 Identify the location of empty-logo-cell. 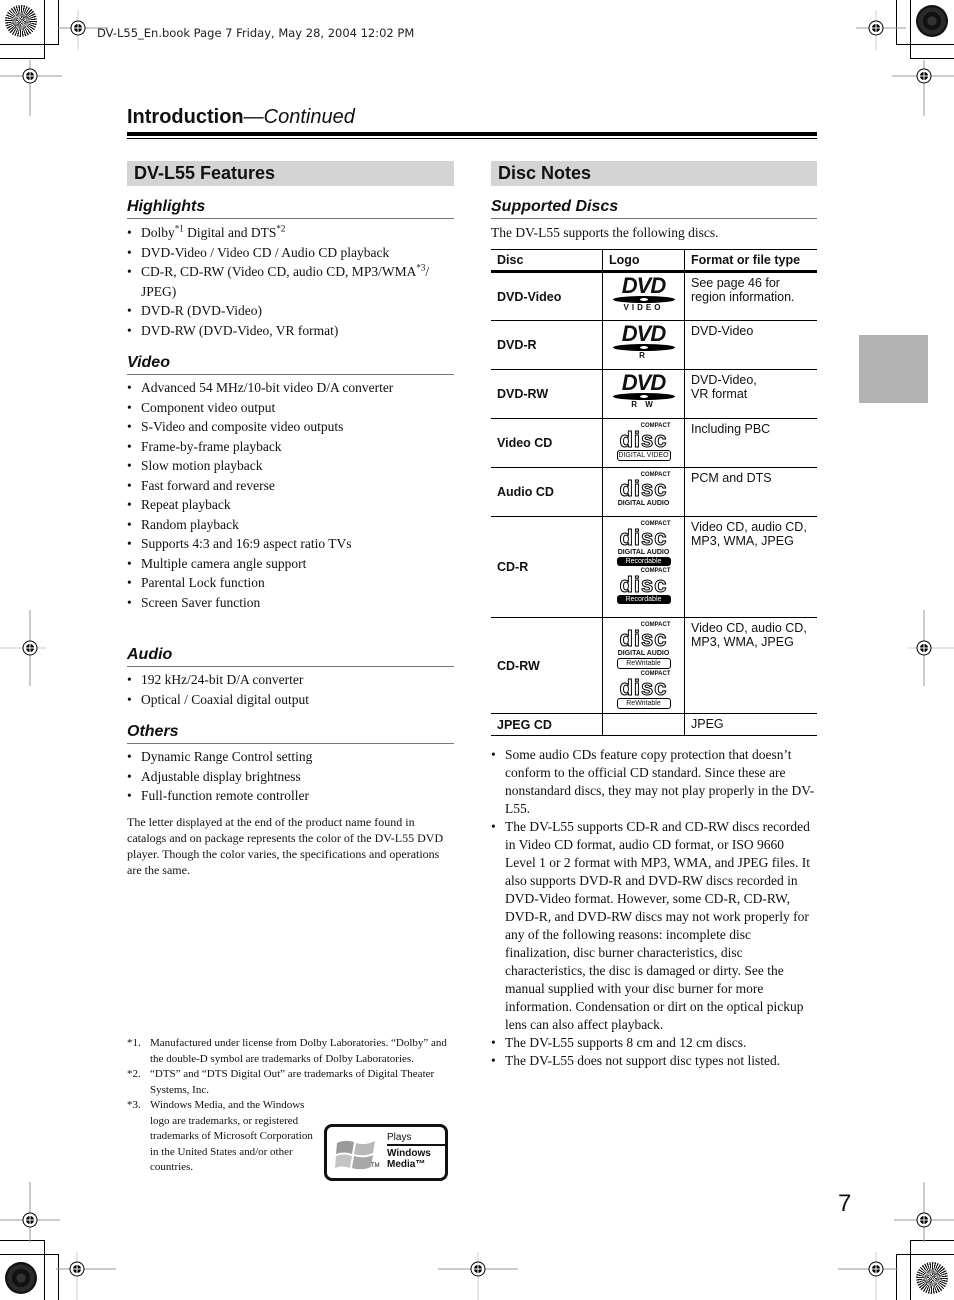
(643, 724).